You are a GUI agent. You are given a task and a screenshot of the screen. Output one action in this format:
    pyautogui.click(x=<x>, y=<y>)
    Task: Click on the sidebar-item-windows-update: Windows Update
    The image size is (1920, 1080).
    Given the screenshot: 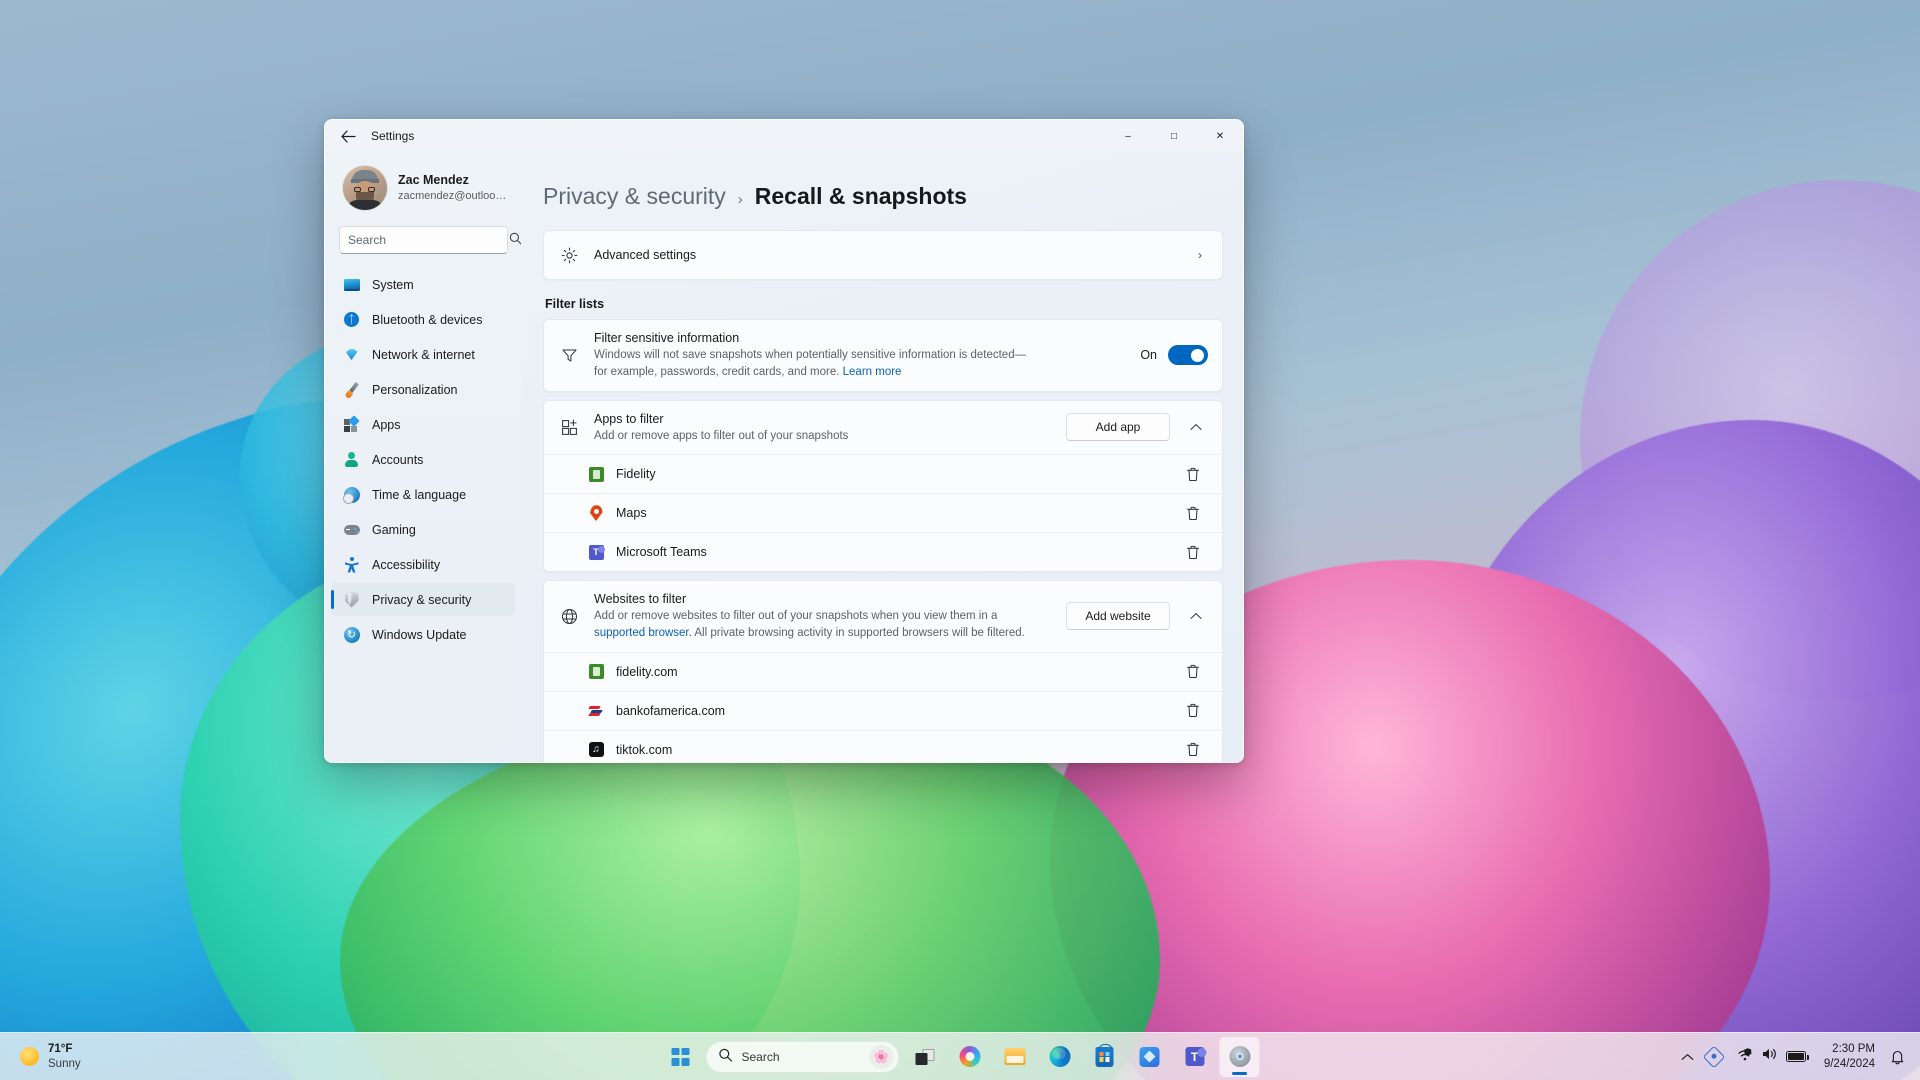 What is the action you would take?
    pyautogui.click(x=423, y=634)
    